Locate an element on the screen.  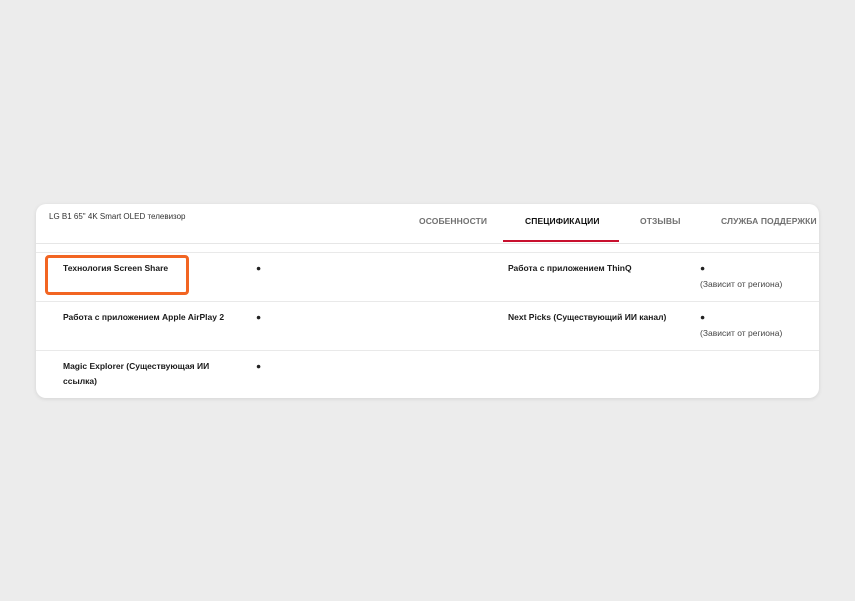
spec-value-magic-explorer: ● is located at coordinates (259, 366).